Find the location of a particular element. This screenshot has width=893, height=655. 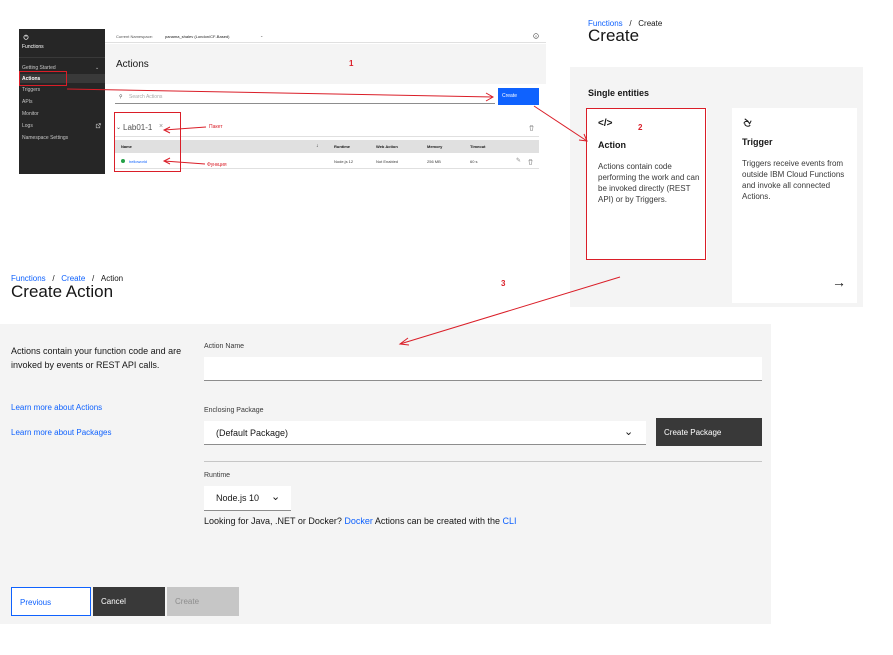

cell-runtime: Node.js 12 is located at coordinates (344, 161).